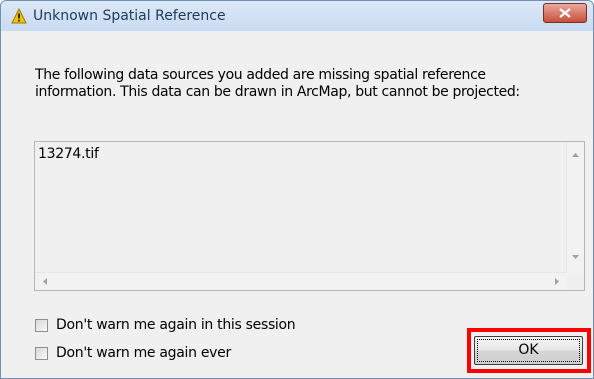  Describe the element at coordinates (575, 155) in the screenshot. I see `scroll-up-arrow-icon` at that location.